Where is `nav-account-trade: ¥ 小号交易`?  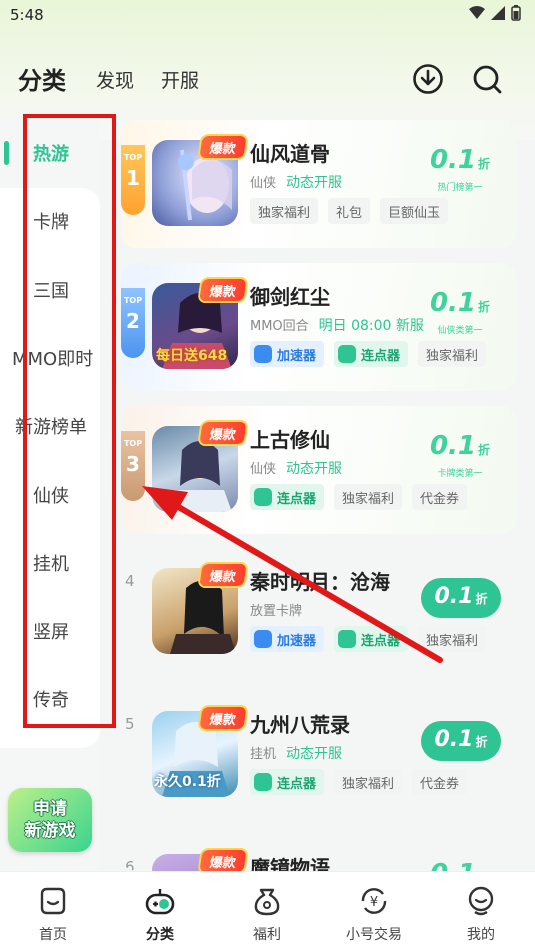
nav-account-trade: ¥ 小号交易 is located at coordinates (374, 914).